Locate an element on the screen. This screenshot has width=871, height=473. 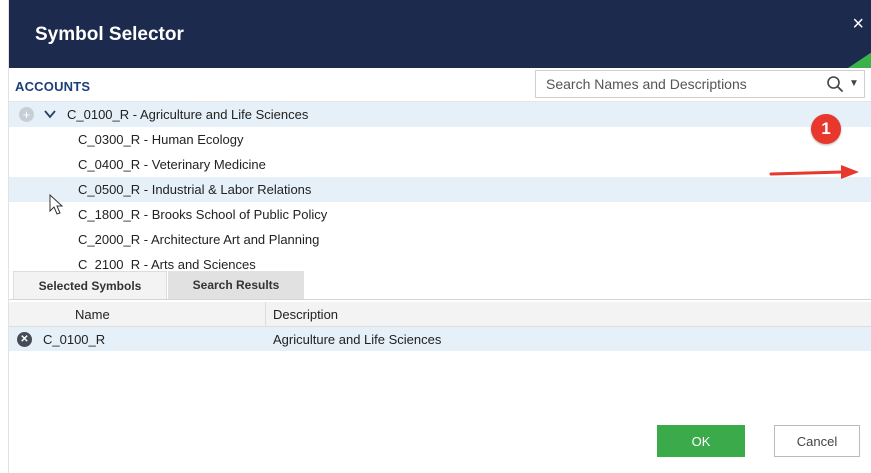
tab-selected-symbols: Selected Symbols is located at coordinates (90, 285).